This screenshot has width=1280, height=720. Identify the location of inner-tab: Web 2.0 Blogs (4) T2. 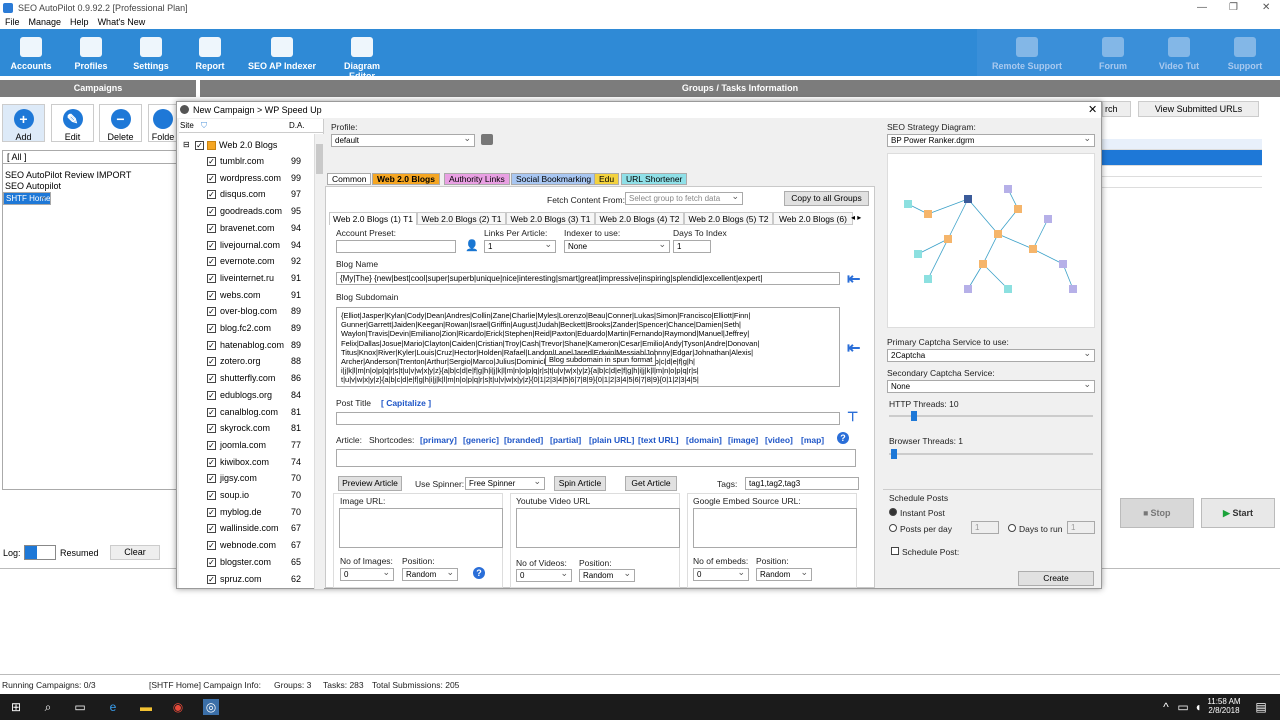
(639, 218).